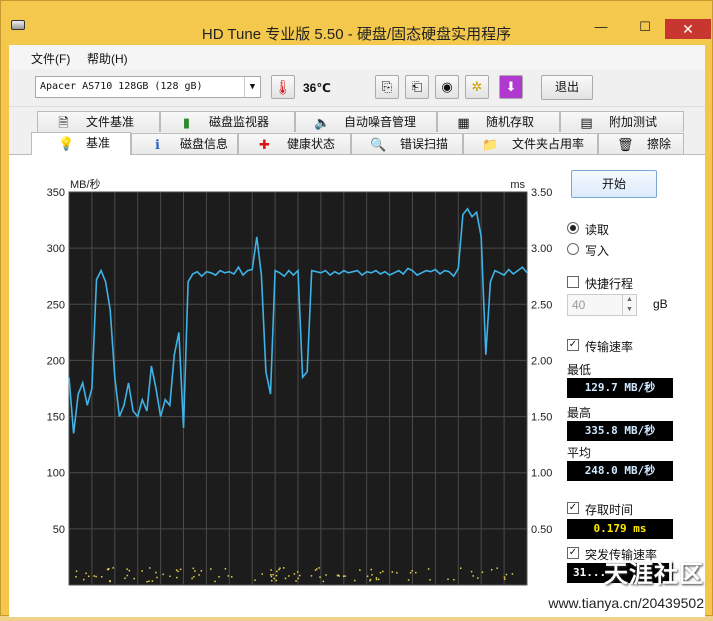 The height and width of the screenshot is (621, 713). Describe the element at coordinates (567, 87) in the screenshot. I see `exit-button: 退出` at that location.